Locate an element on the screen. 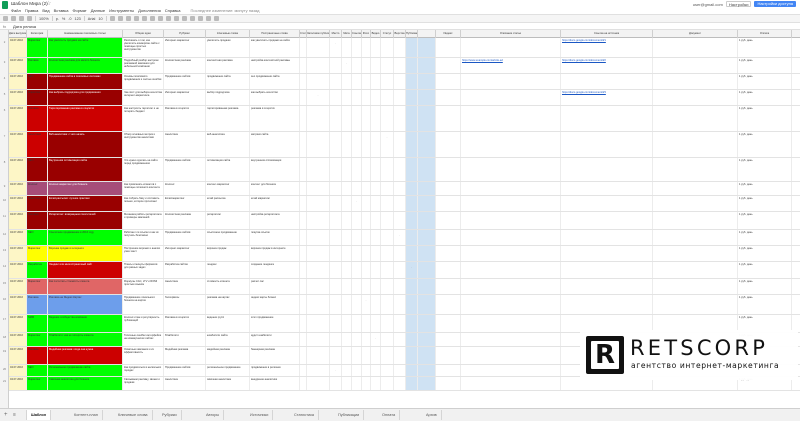 The image size is (800, 421). row-number: 5 is located at coordinates (4, 94).